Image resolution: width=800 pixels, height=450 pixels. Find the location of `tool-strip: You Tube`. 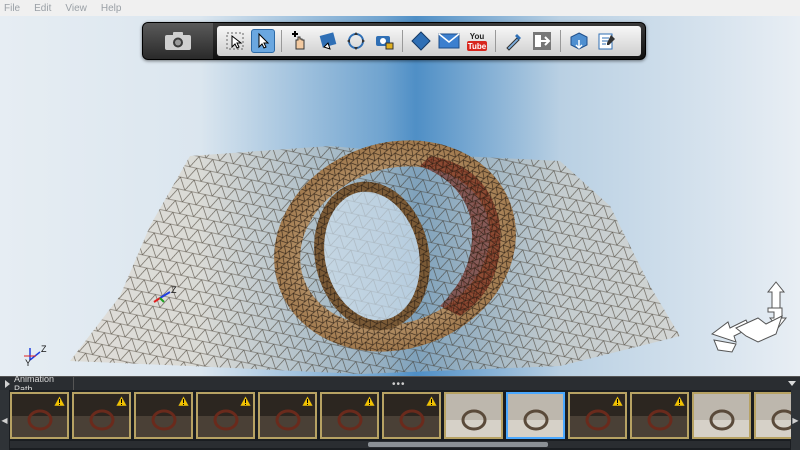

tool-strip: You Tube is located at coordinates (429, 41).